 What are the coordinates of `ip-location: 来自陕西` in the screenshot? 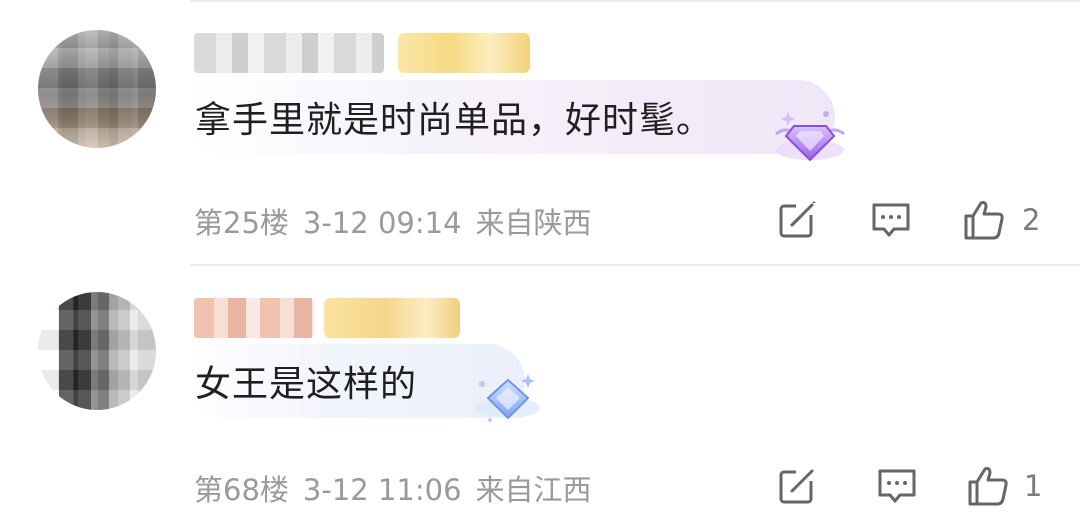 It's located at (533, 223).